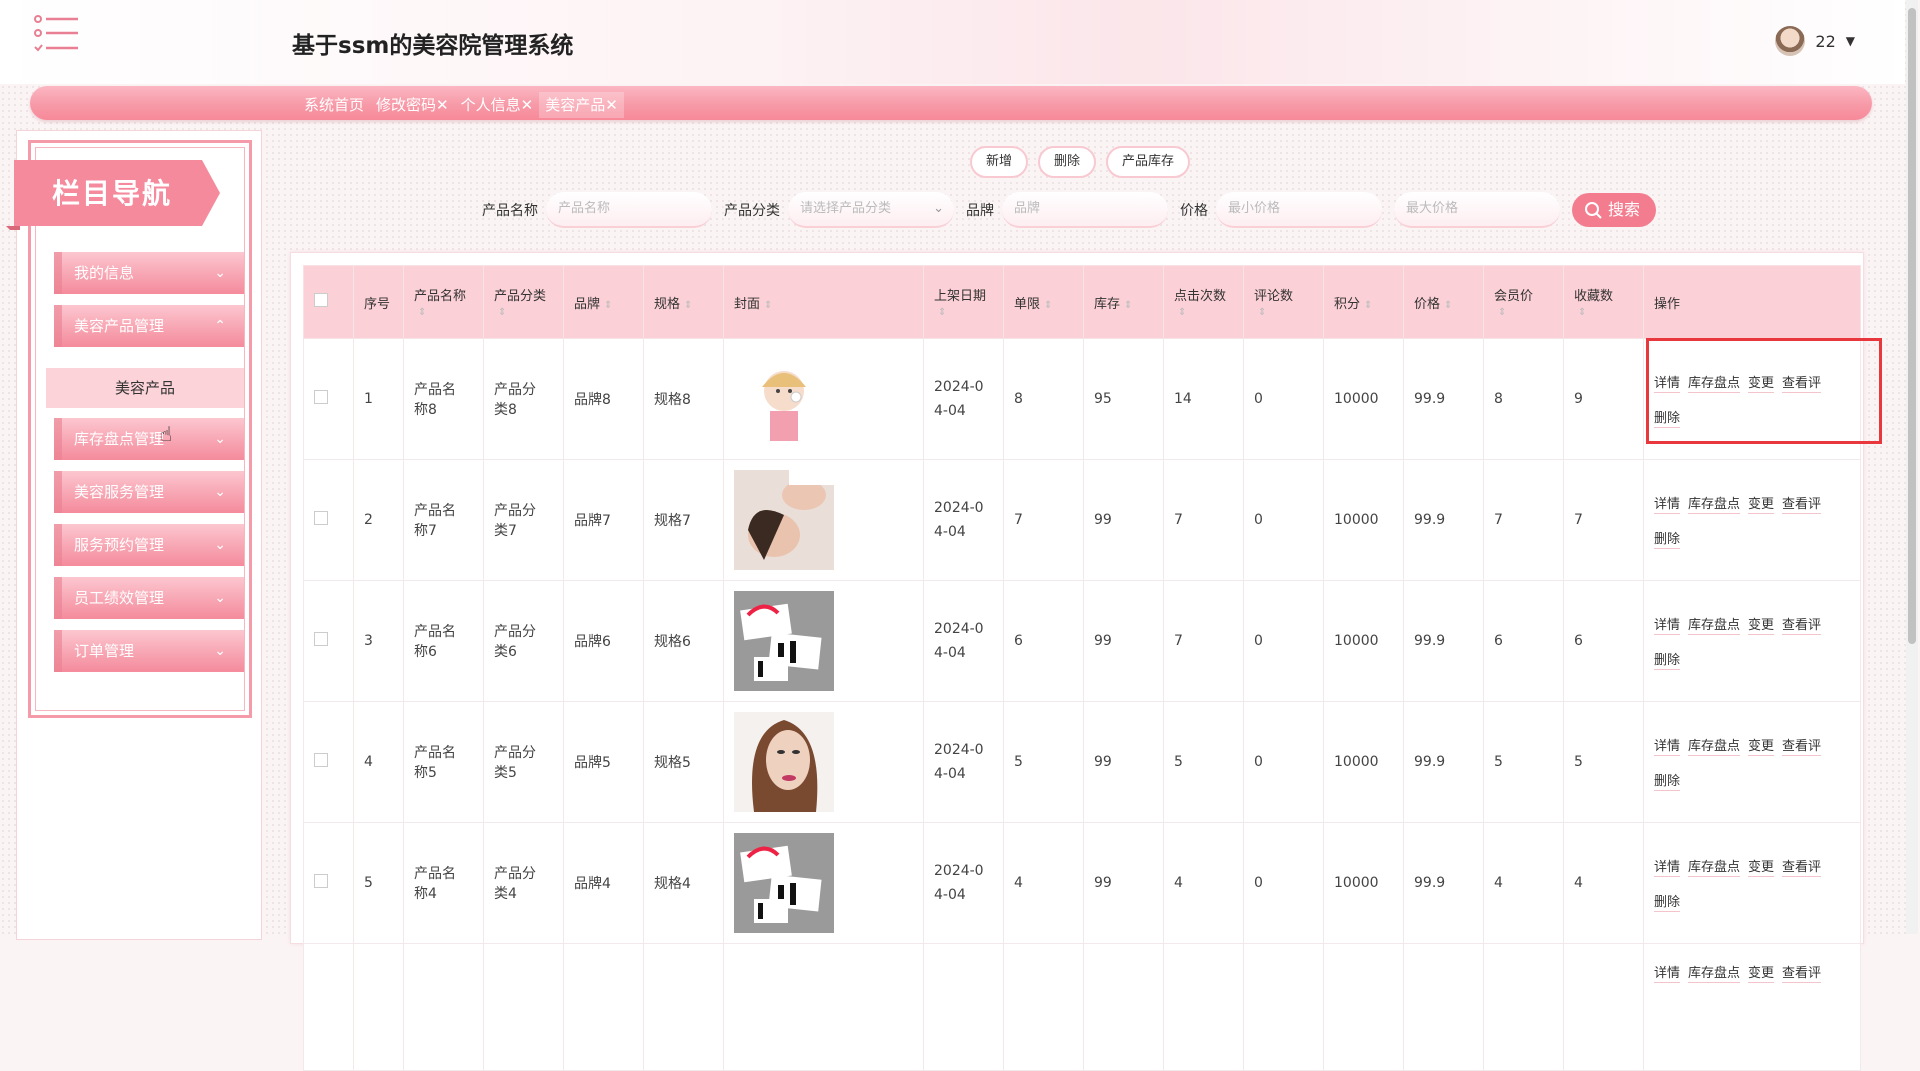 This screenshot has width=1920, height=1071. What do you see at coordinates (328, 302) in the screenshot?
I see `select-all-checkbox` at bounding box center [328, 302].